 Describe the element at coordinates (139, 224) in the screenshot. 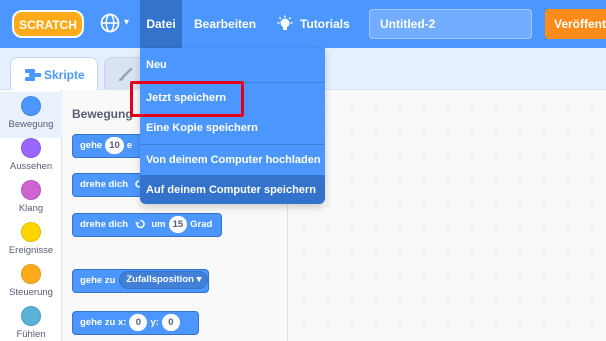

I see `rotate-left-icon` at that location.